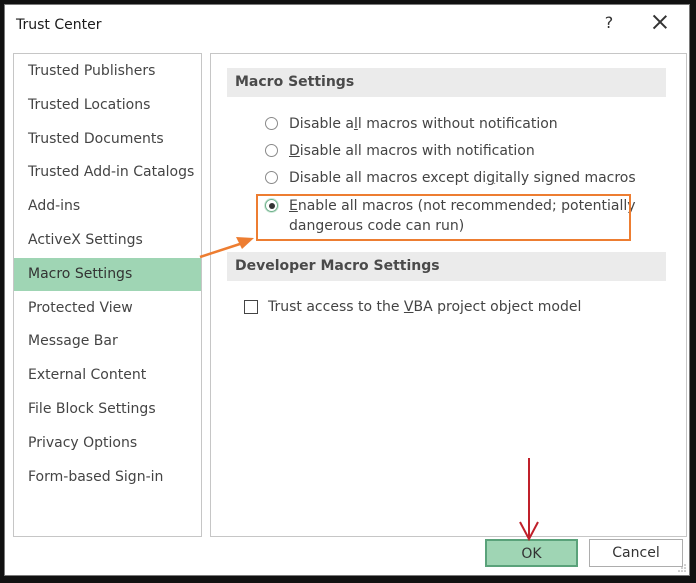 Image resolution: width=696 pixels, height=583 pixels. What do you see at coordinates (107, 274) in the screenshot?
I see `sidebar-item-macro-settings: Macro Settings` at bounding box center [107, 274].